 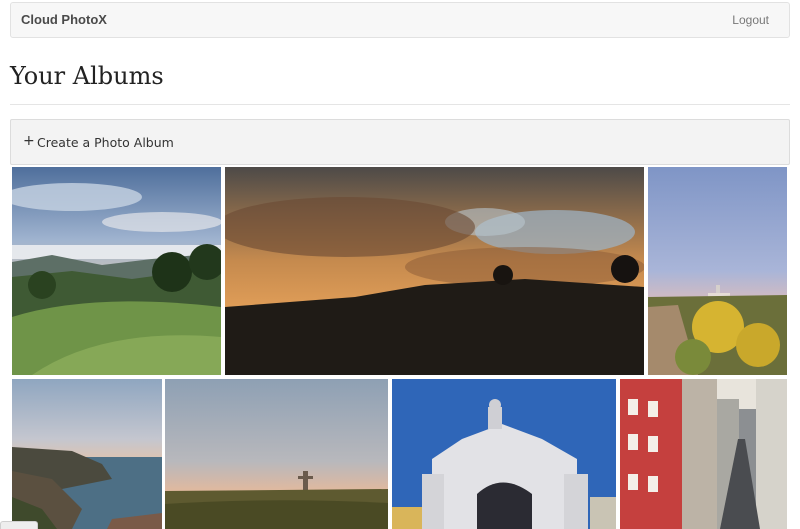 I want to click on cliffs-photo, so click(x=87, y=454).